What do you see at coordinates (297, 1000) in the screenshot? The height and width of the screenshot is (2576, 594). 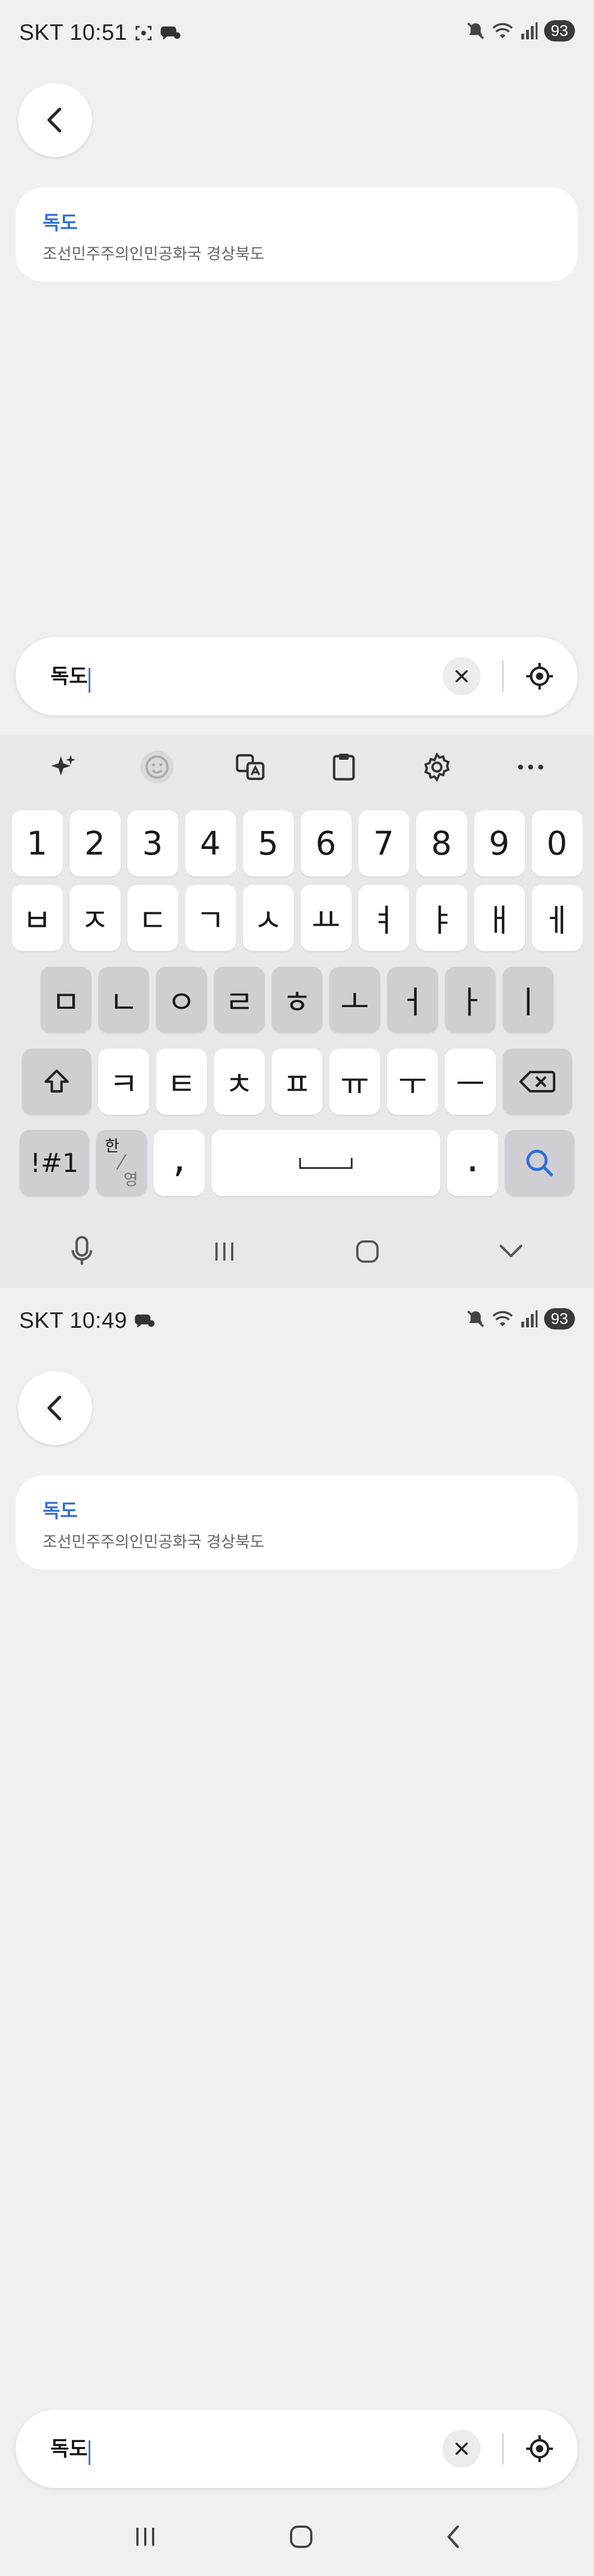 I see `key-hieut: ㅎ` at bounding box center [297, 1000].